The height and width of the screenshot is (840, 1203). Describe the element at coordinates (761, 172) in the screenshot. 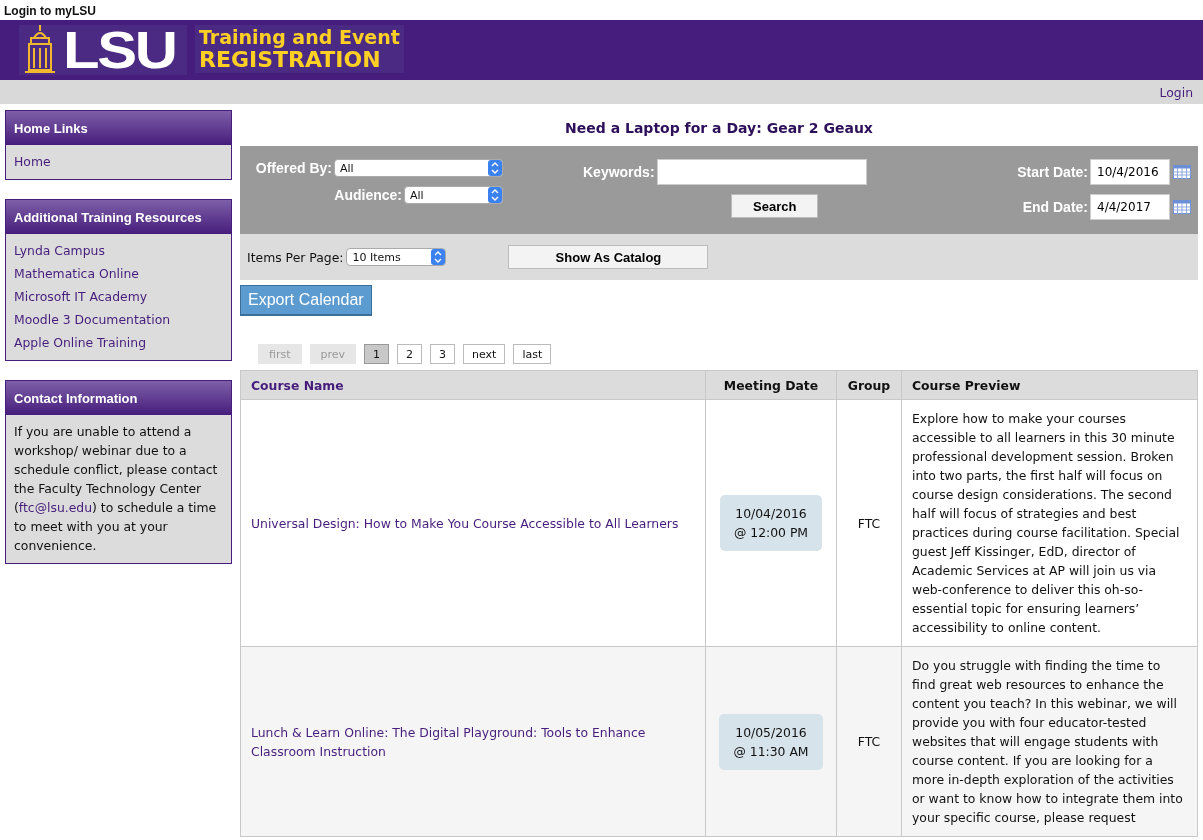

I see `keywords-field` at that location.